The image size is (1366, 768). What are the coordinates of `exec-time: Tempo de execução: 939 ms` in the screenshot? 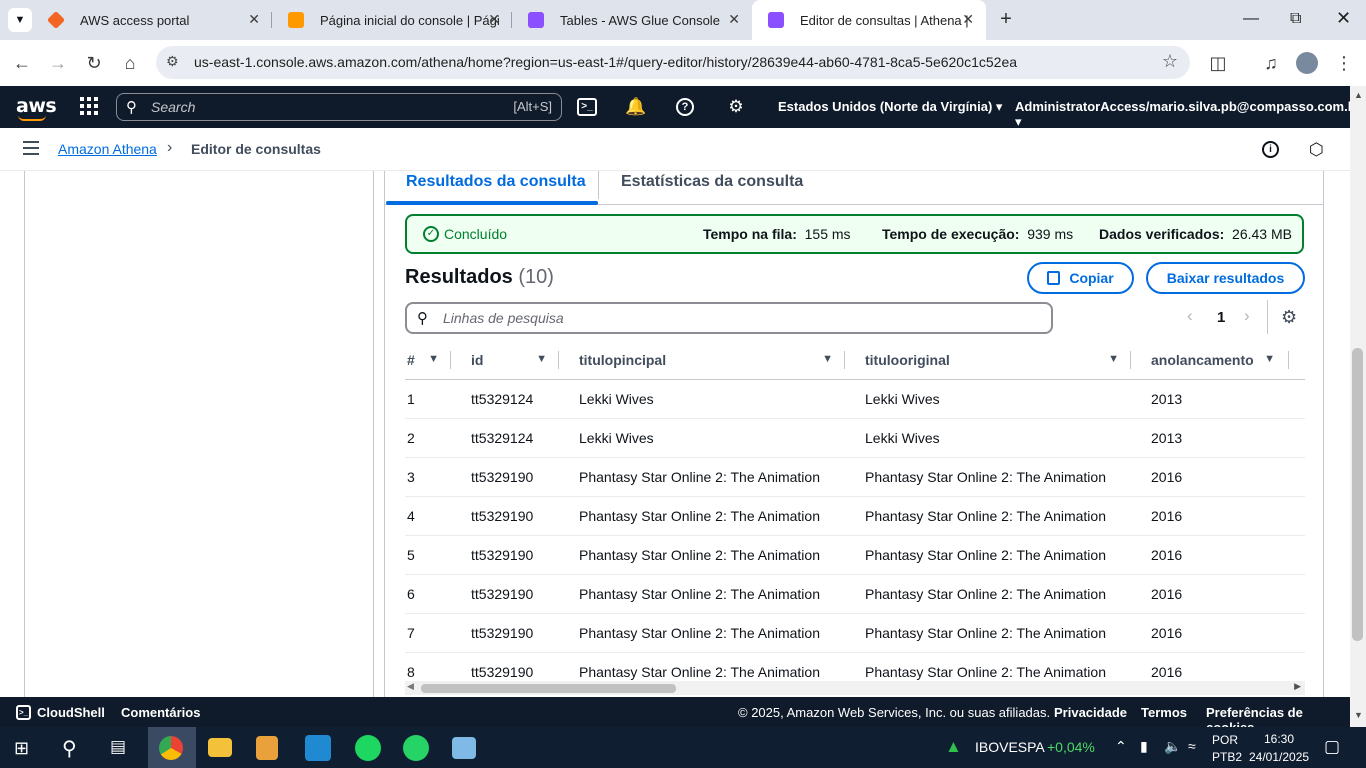 It's located at (977, 234).